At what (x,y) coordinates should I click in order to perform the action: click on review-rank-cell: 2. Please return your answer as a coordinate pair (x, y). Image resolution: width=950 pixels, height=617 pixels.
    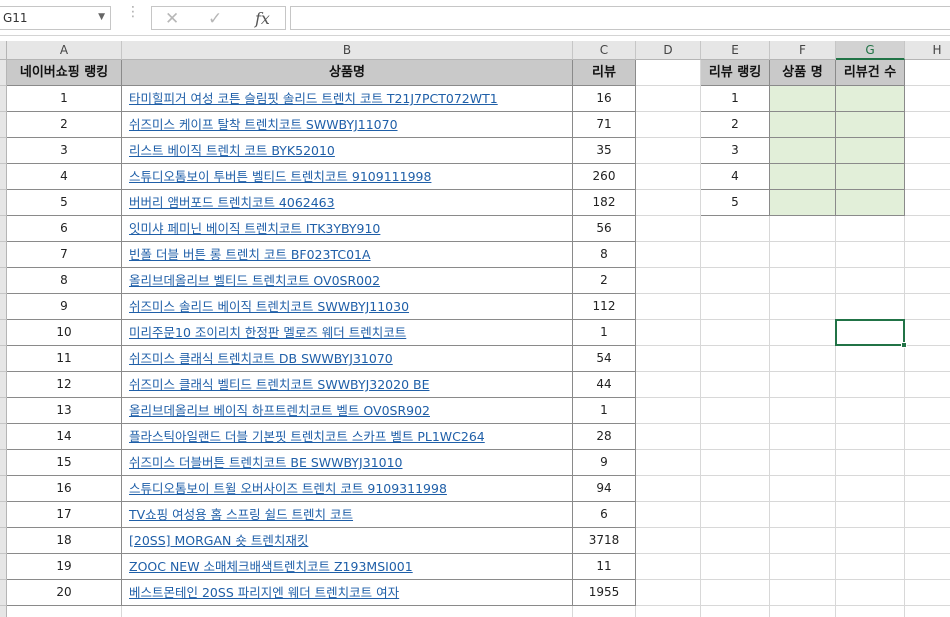
    Looking at the image, I should click on (735, 125).